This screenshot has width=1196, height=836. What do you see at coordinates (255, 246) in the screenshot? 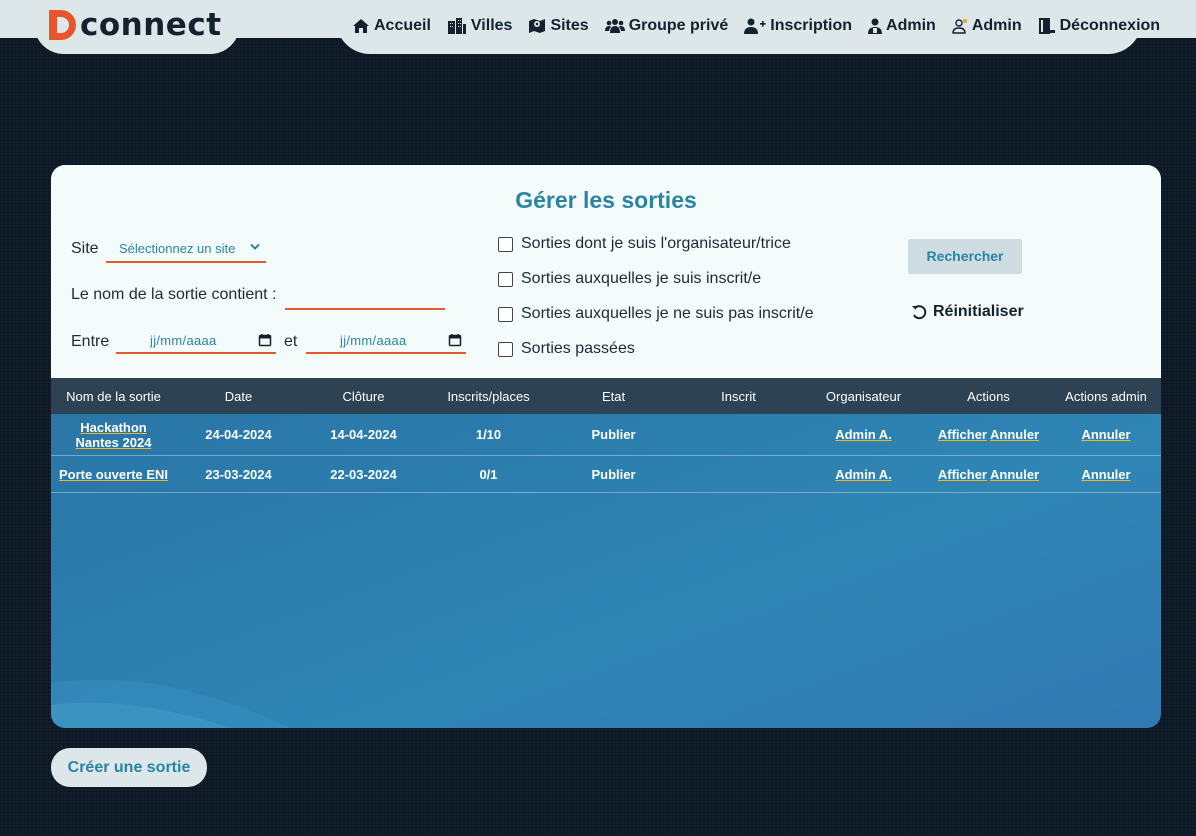
I see `chevron-down-icon` at bounding box center [255, 246].